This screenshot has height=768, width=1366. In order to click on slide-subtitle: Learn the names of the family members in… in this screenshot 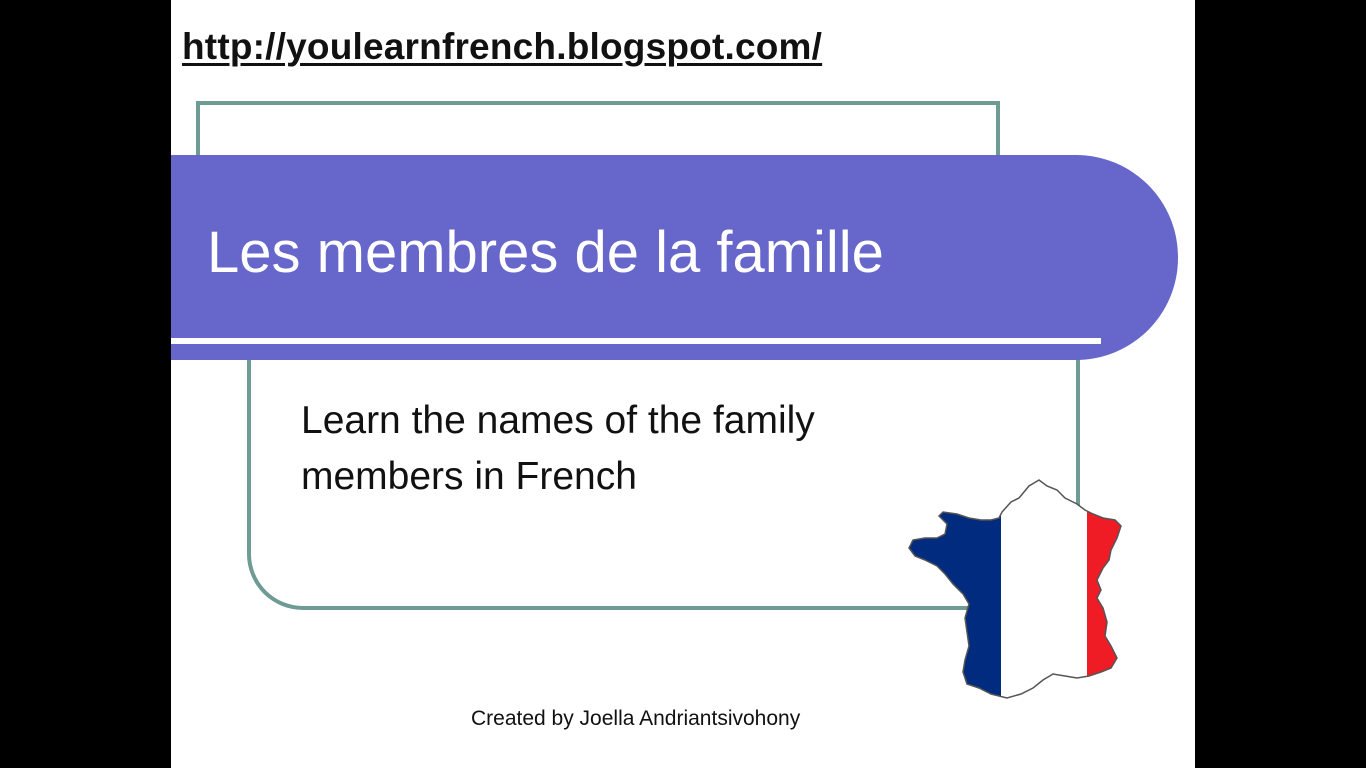, I will do `click(558, 448)`.